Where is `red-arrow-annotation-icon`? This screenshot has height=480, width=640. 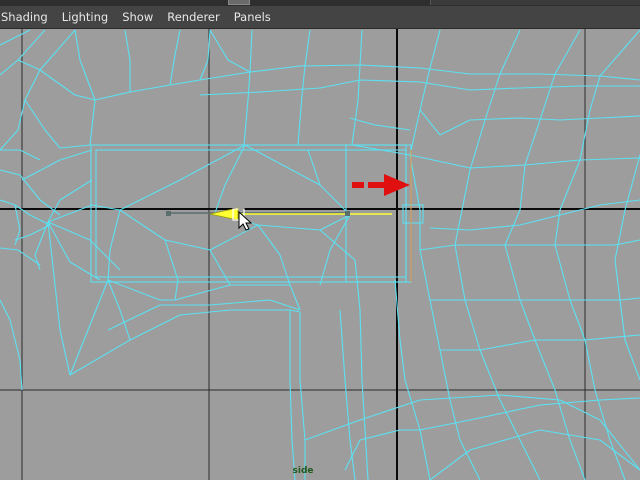
red-arrow-annotation-icon is located at coordinates (381, 185).